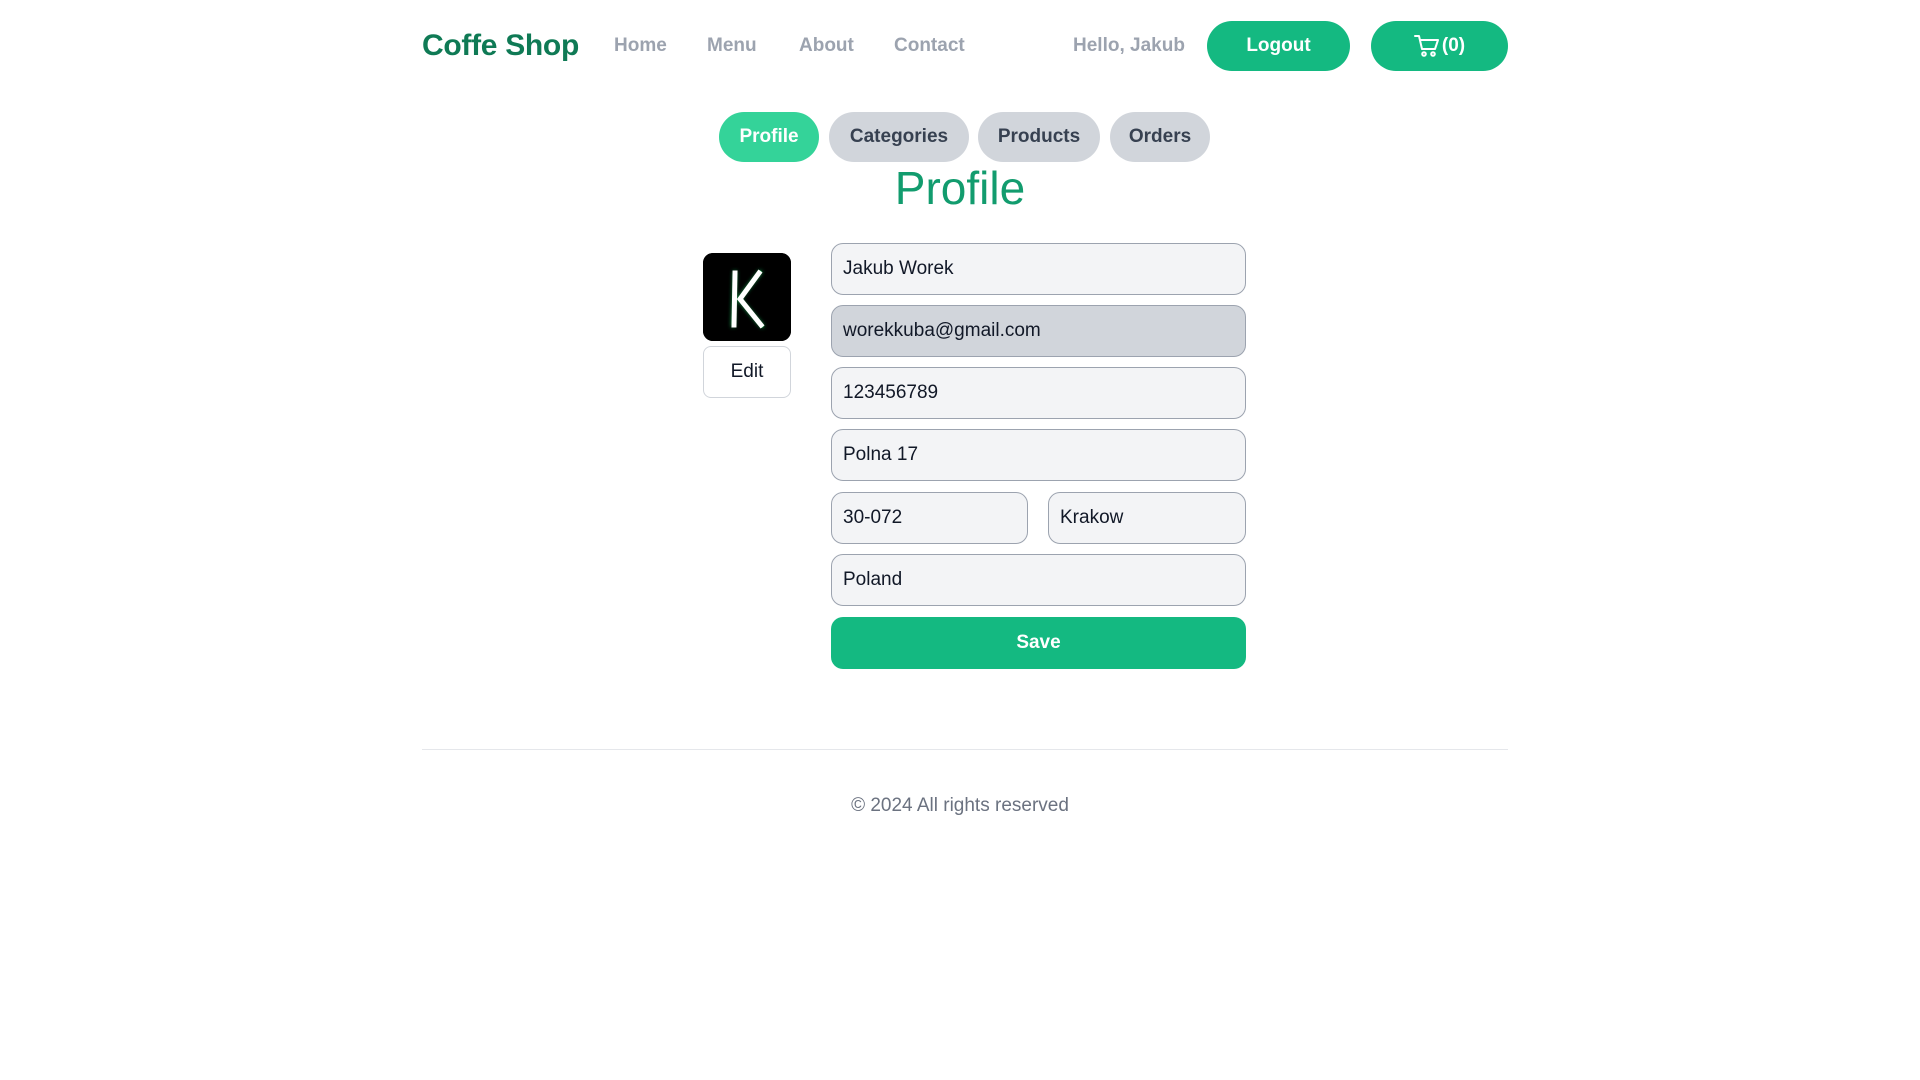 The height and width of the screenshot is (1080, 1920). I want to click on phone-field, so click(1038, 393).